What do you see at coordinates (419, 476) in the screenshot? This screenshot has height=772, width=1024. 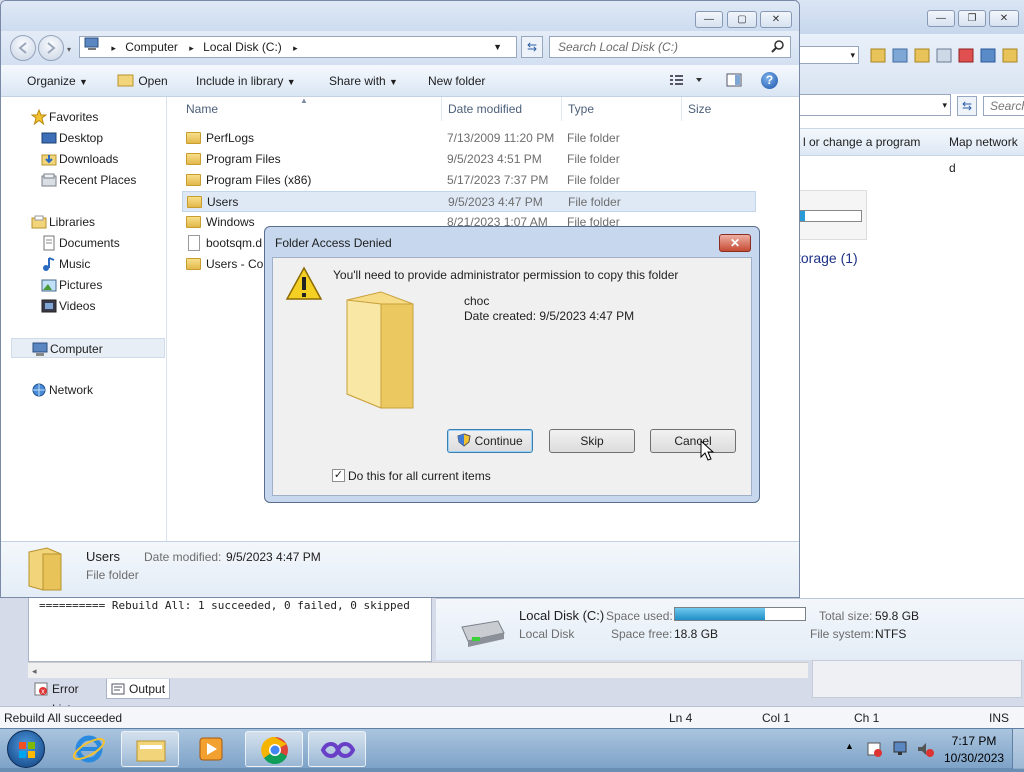 I see `all-items-checkbox-label: Do this for all current items` at bounding box center [419, 476].